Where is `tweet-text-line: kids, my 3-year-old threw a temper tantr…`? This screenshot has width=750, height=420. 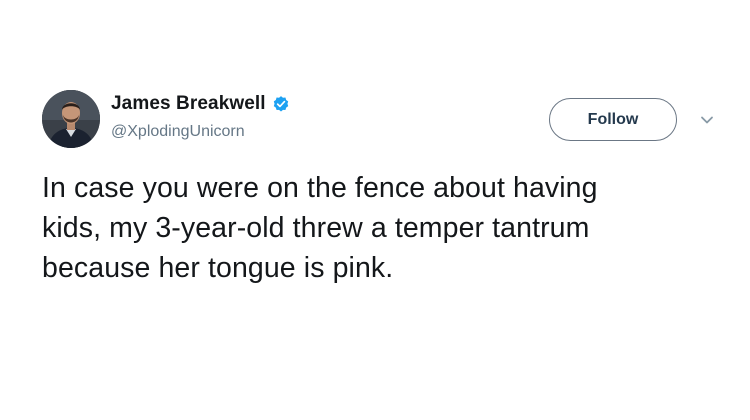 tweet-text-line: kids, my 3-year-old threw a temper tantr… is located at coordinates (316, 228).